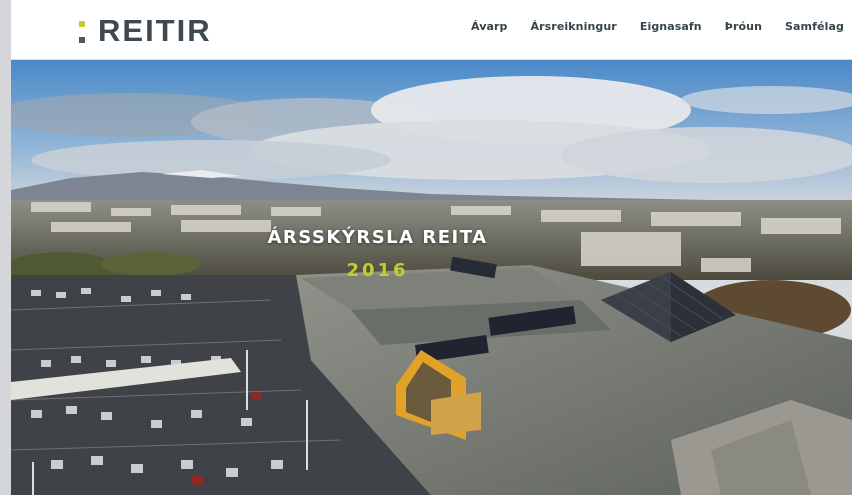 The height and width of the screenshot is (495, 852). I want to click on nav-item-avarp: Ávarp, so click(489, 26).